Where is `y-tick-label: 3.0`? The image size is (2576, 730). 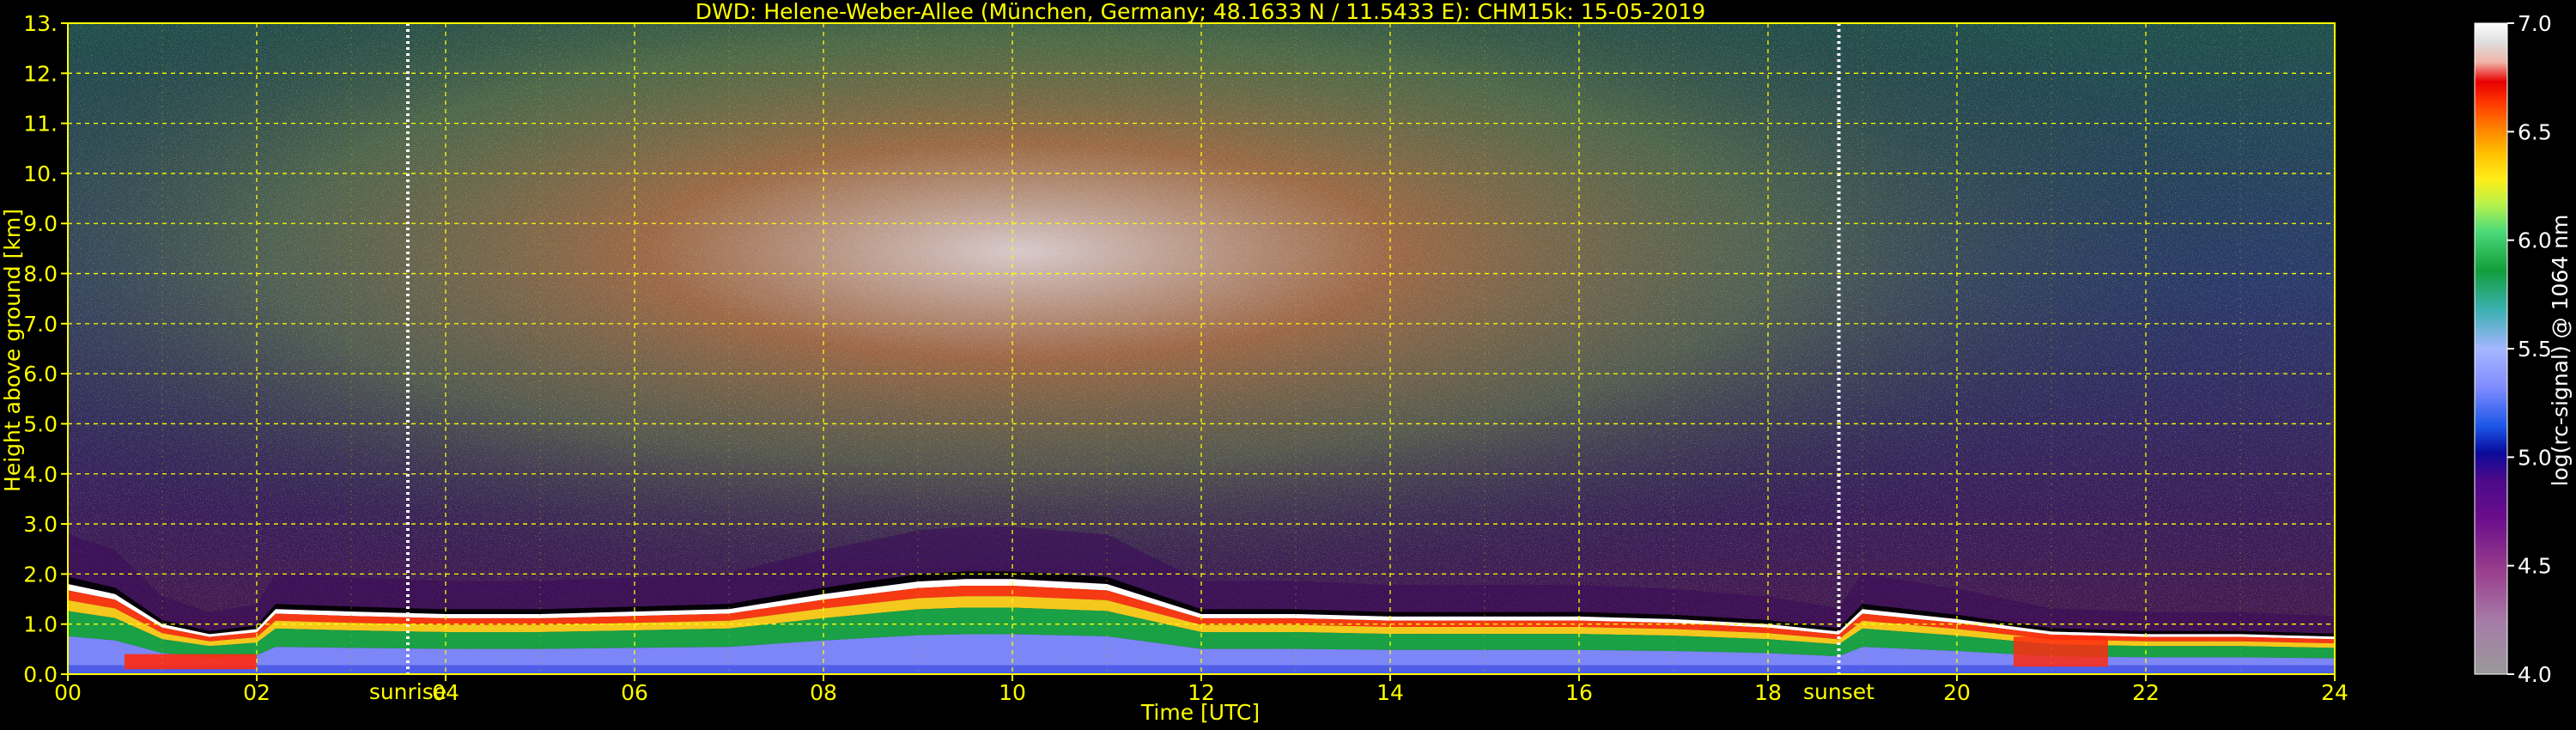
y-tick-label: 3.0 is located at coordinates (40, 524).